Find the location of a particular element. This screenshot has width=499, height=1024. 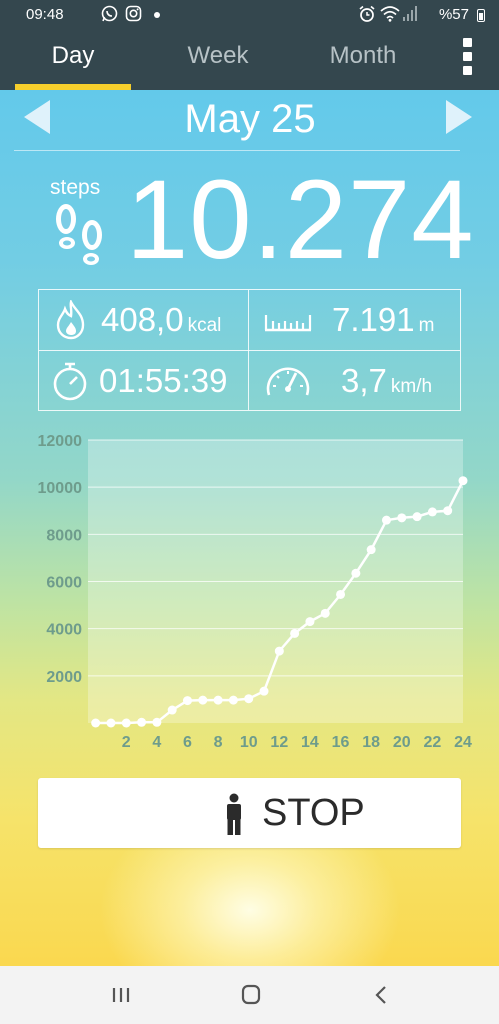

alarm-icon is located at coordinates (367, 15).